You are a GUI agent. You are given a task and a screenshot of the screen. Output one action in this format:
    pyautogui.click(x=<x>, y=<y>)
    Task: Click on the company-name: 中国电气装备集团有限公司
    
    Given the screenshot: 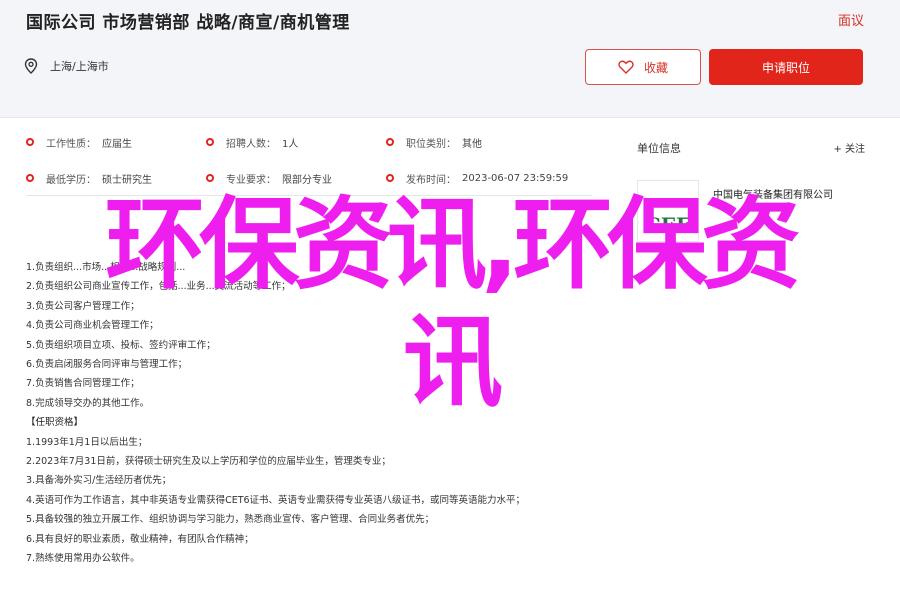 What is the action you would take?
    pyautogui.click(x=773, y=214)
    